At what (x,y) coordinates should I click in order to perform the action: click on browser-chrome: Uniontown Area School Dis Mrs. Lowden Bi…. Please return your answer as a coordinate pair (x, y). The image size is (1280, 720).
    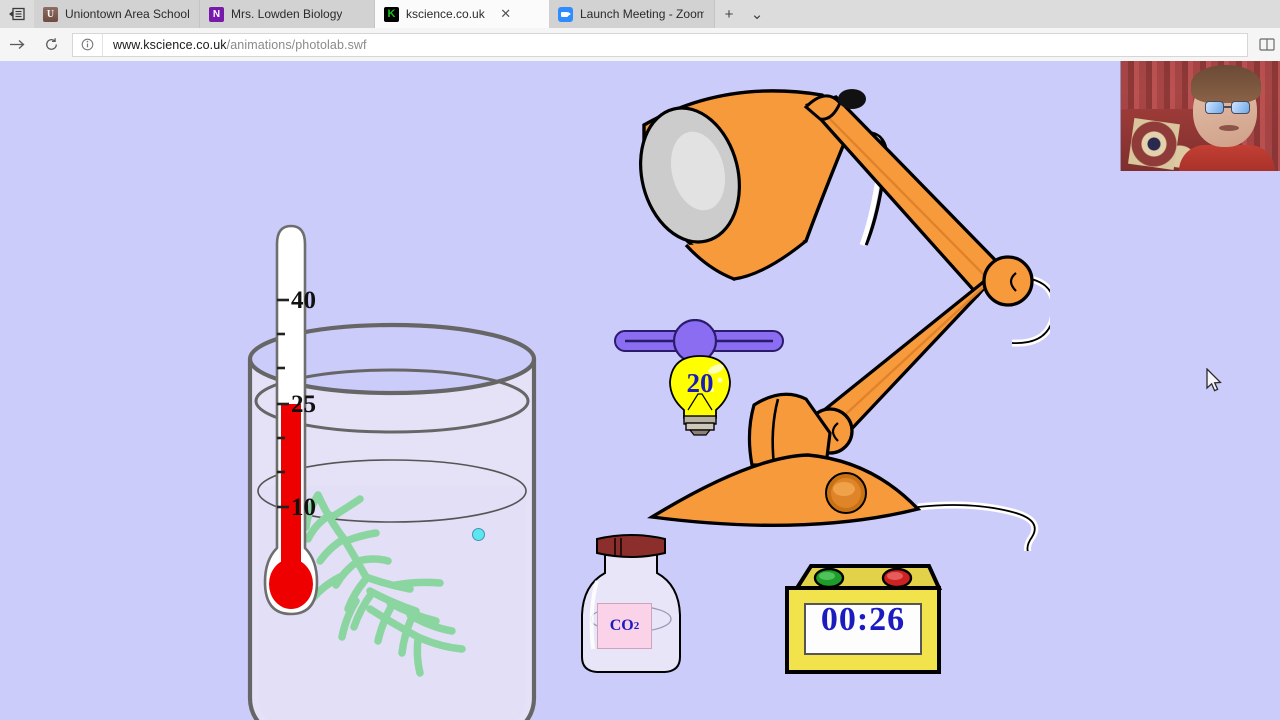
    Looking at the image, I should click on (640, 30).